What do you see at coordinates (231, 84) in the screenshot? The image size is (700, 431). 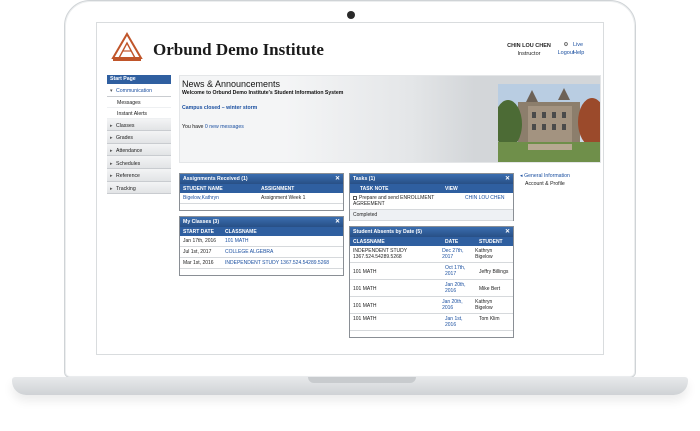 I see `news-title: News & Announcements` at bounding box center [231, 84].